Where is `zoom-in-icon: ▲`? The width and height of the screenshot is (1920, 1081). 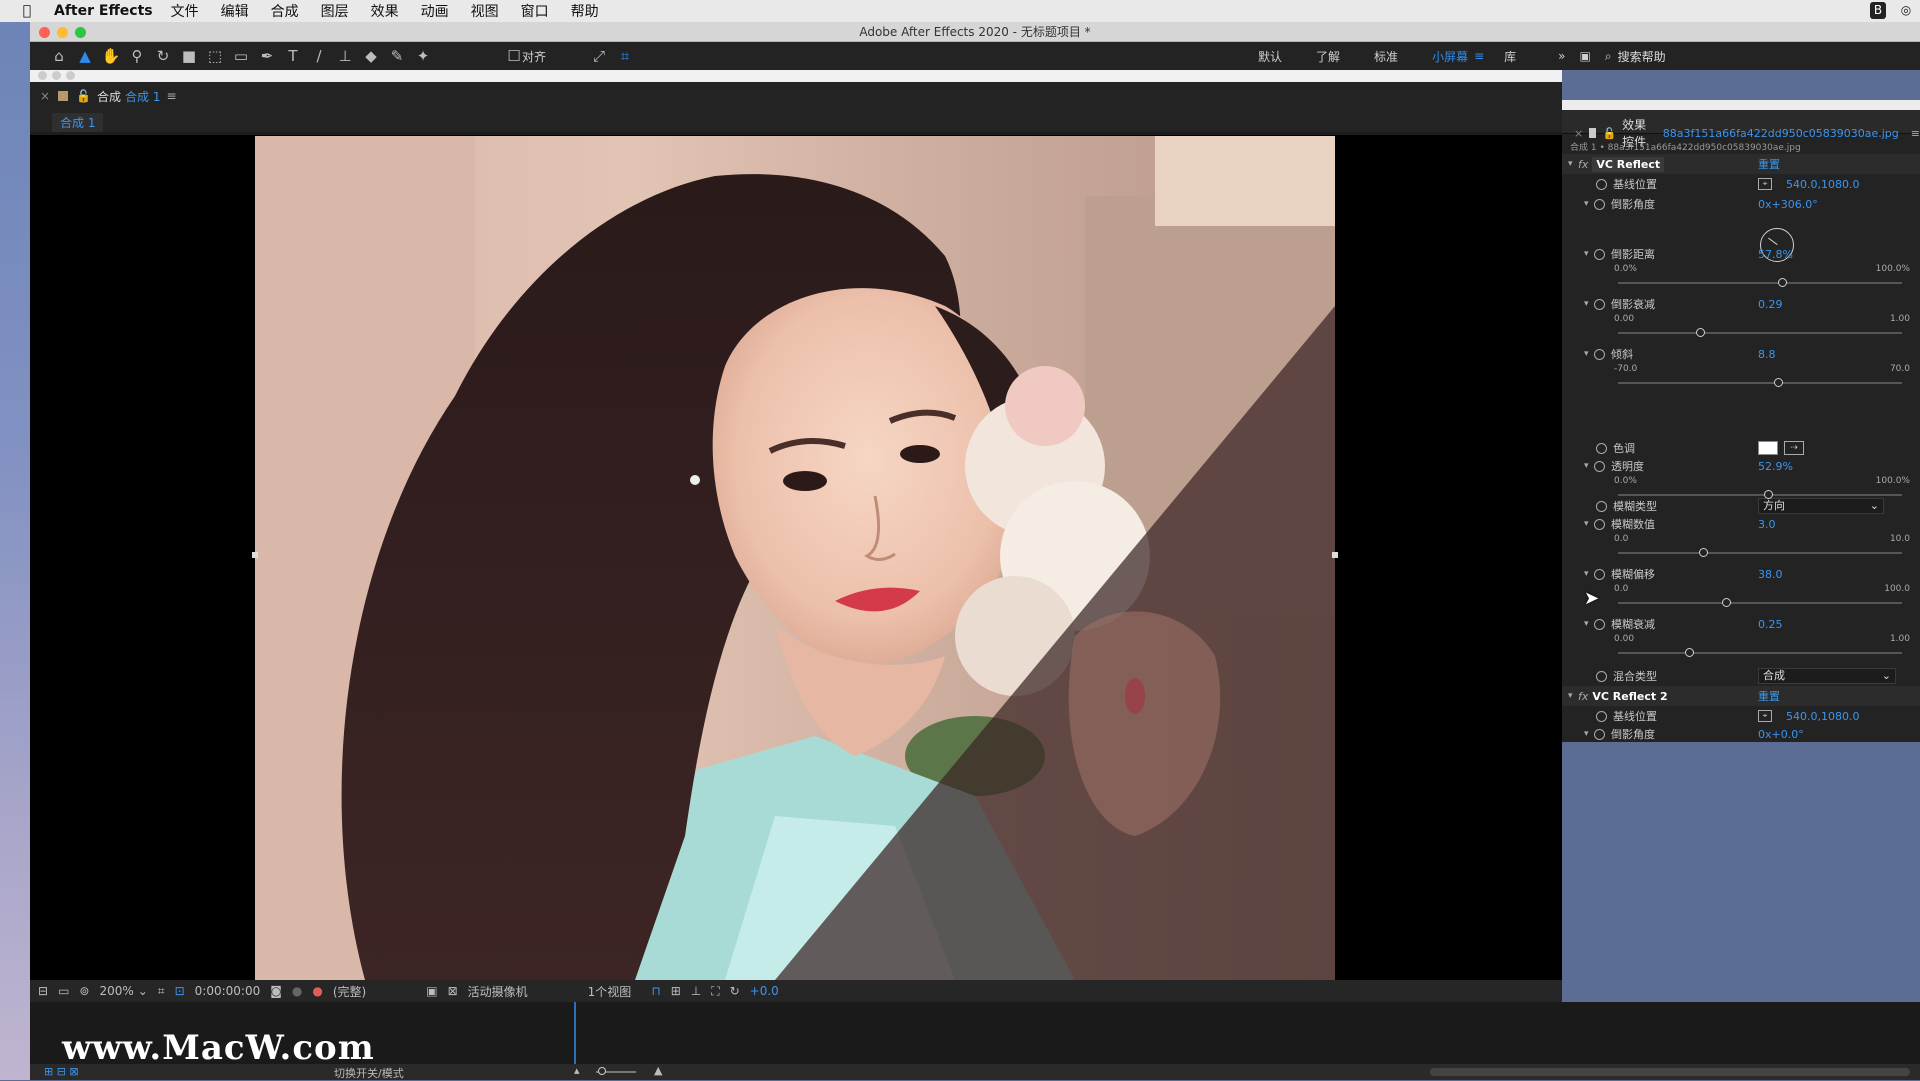
zoom-in-icon: ▲ is located at coordinates (658, 1070).